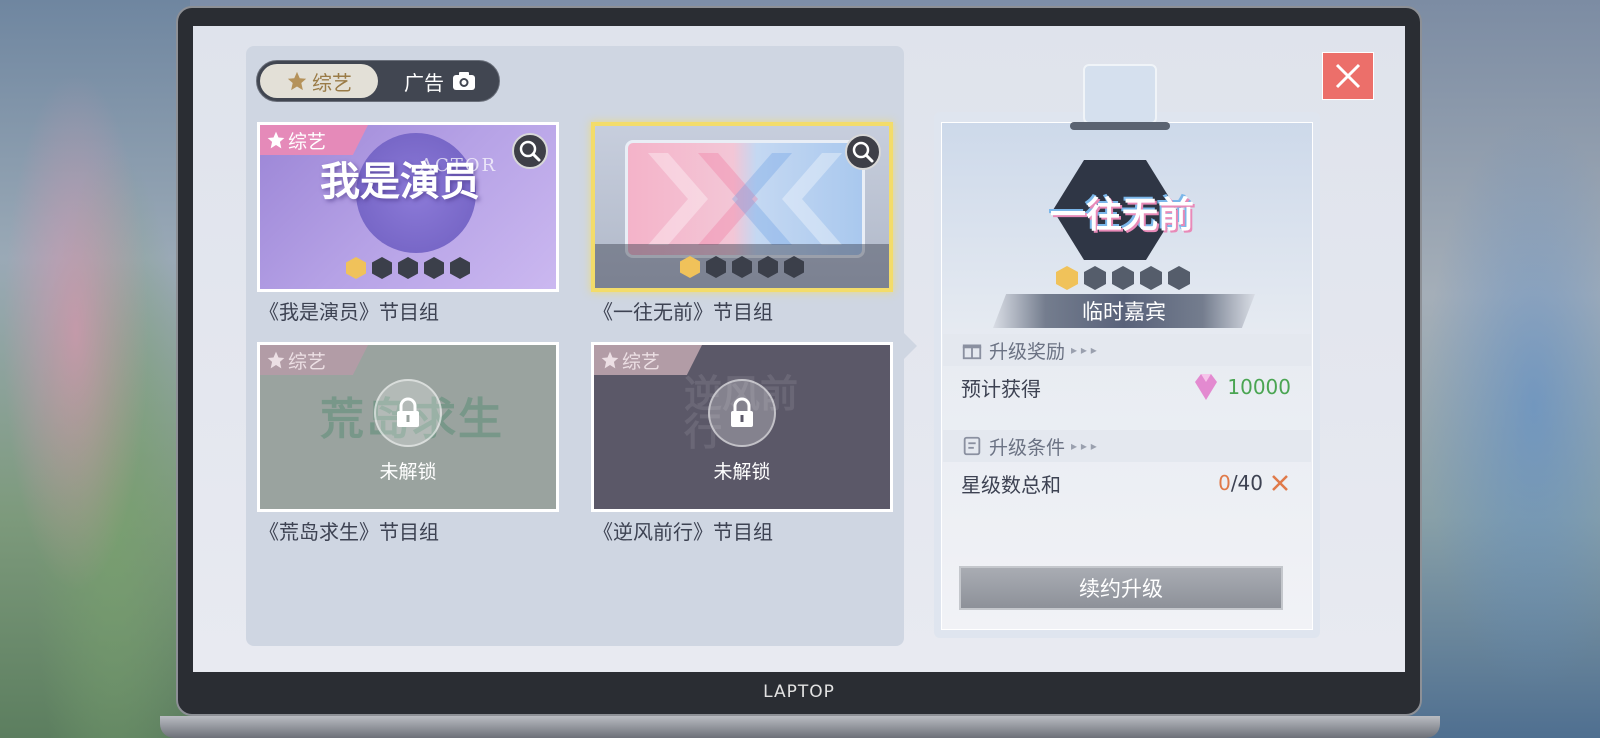 Image resolution: width=1600 pixels, height=738 pixels. I want to click on background-left, so click(95, 369).